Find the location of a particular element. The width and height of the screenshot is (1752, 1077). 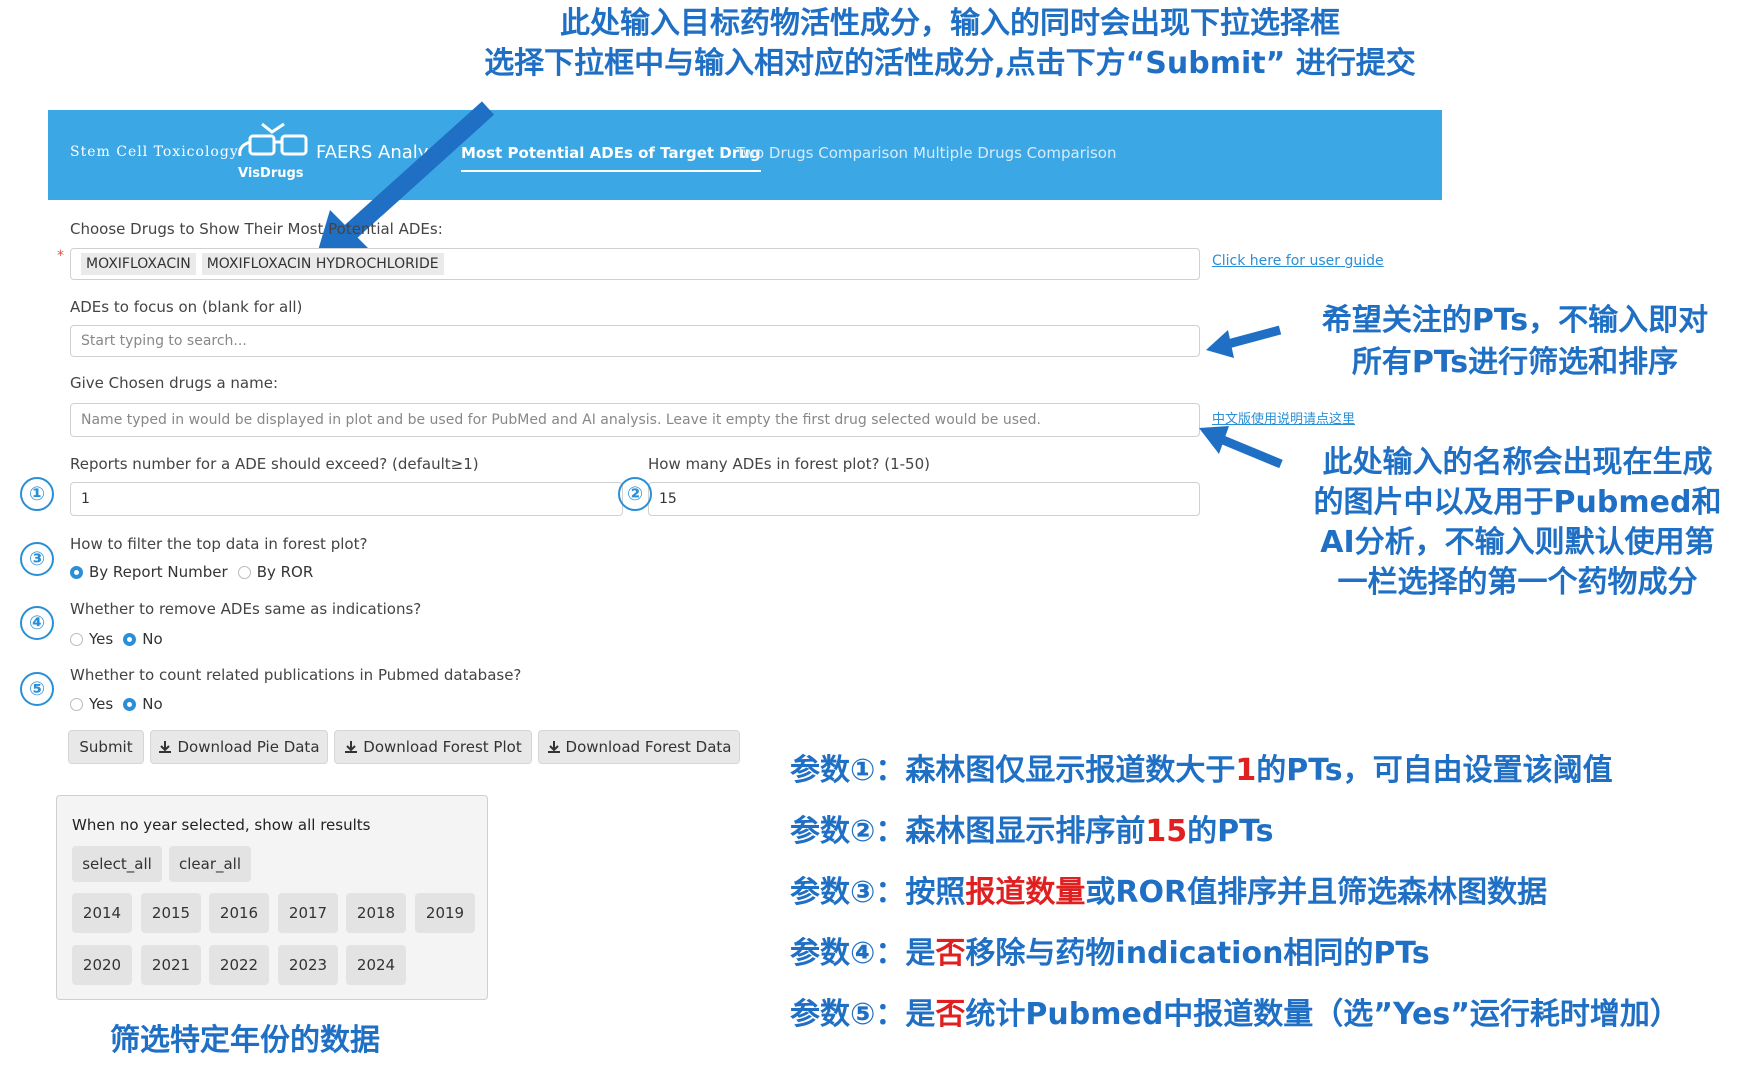

submit-button: Submit is located at coordinates (106, 747).